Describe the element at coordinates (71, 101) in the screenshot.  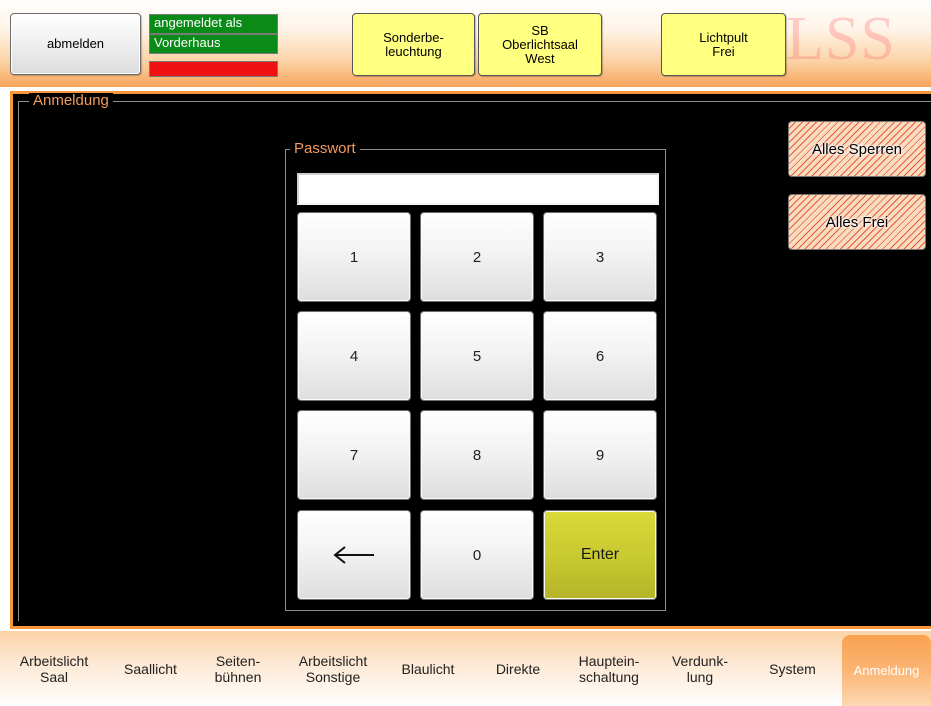
I see `login-group-legend: Anmeldung` at that location.